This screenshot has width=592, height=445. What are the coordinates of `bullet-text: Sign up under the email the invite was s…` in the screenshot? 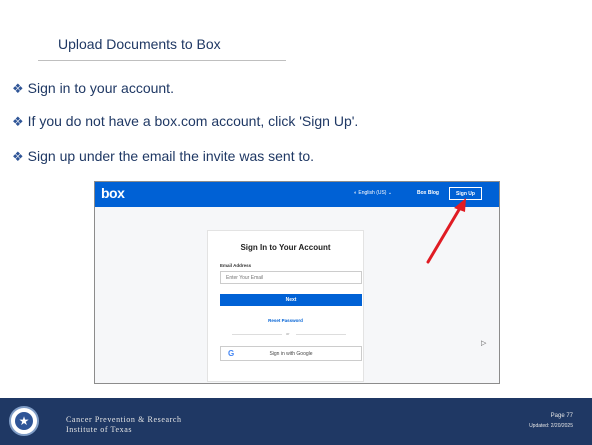 It's located at (171, 156).